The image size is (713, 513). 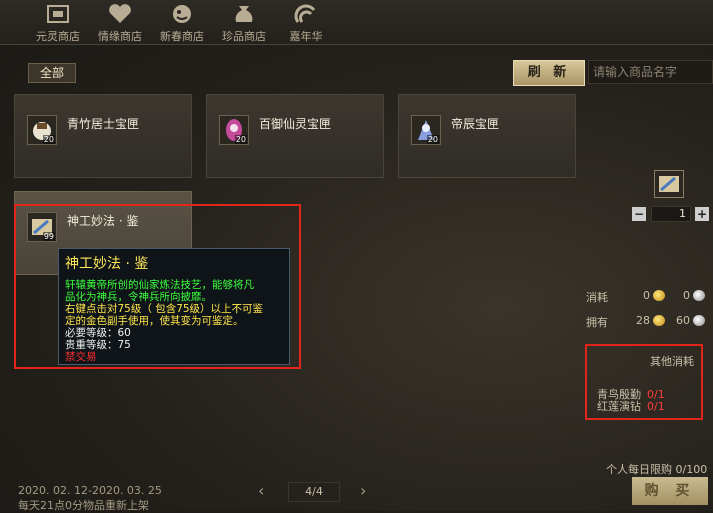 I want to click on other-costs-title: 其他消耗, so click(x=672, y=361).